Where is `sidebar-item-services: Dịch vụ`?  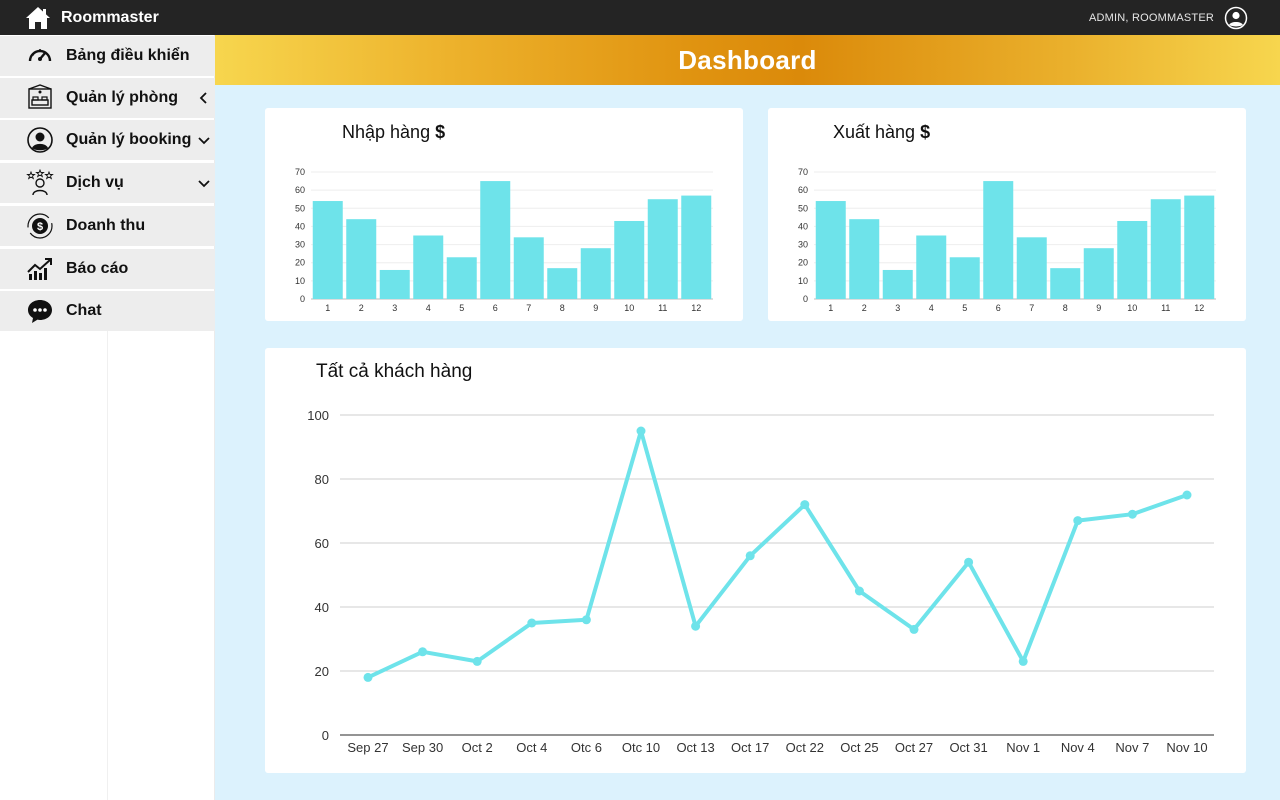
sidebar-item-services: Dịch vụ is located at coordinates (107, 183).